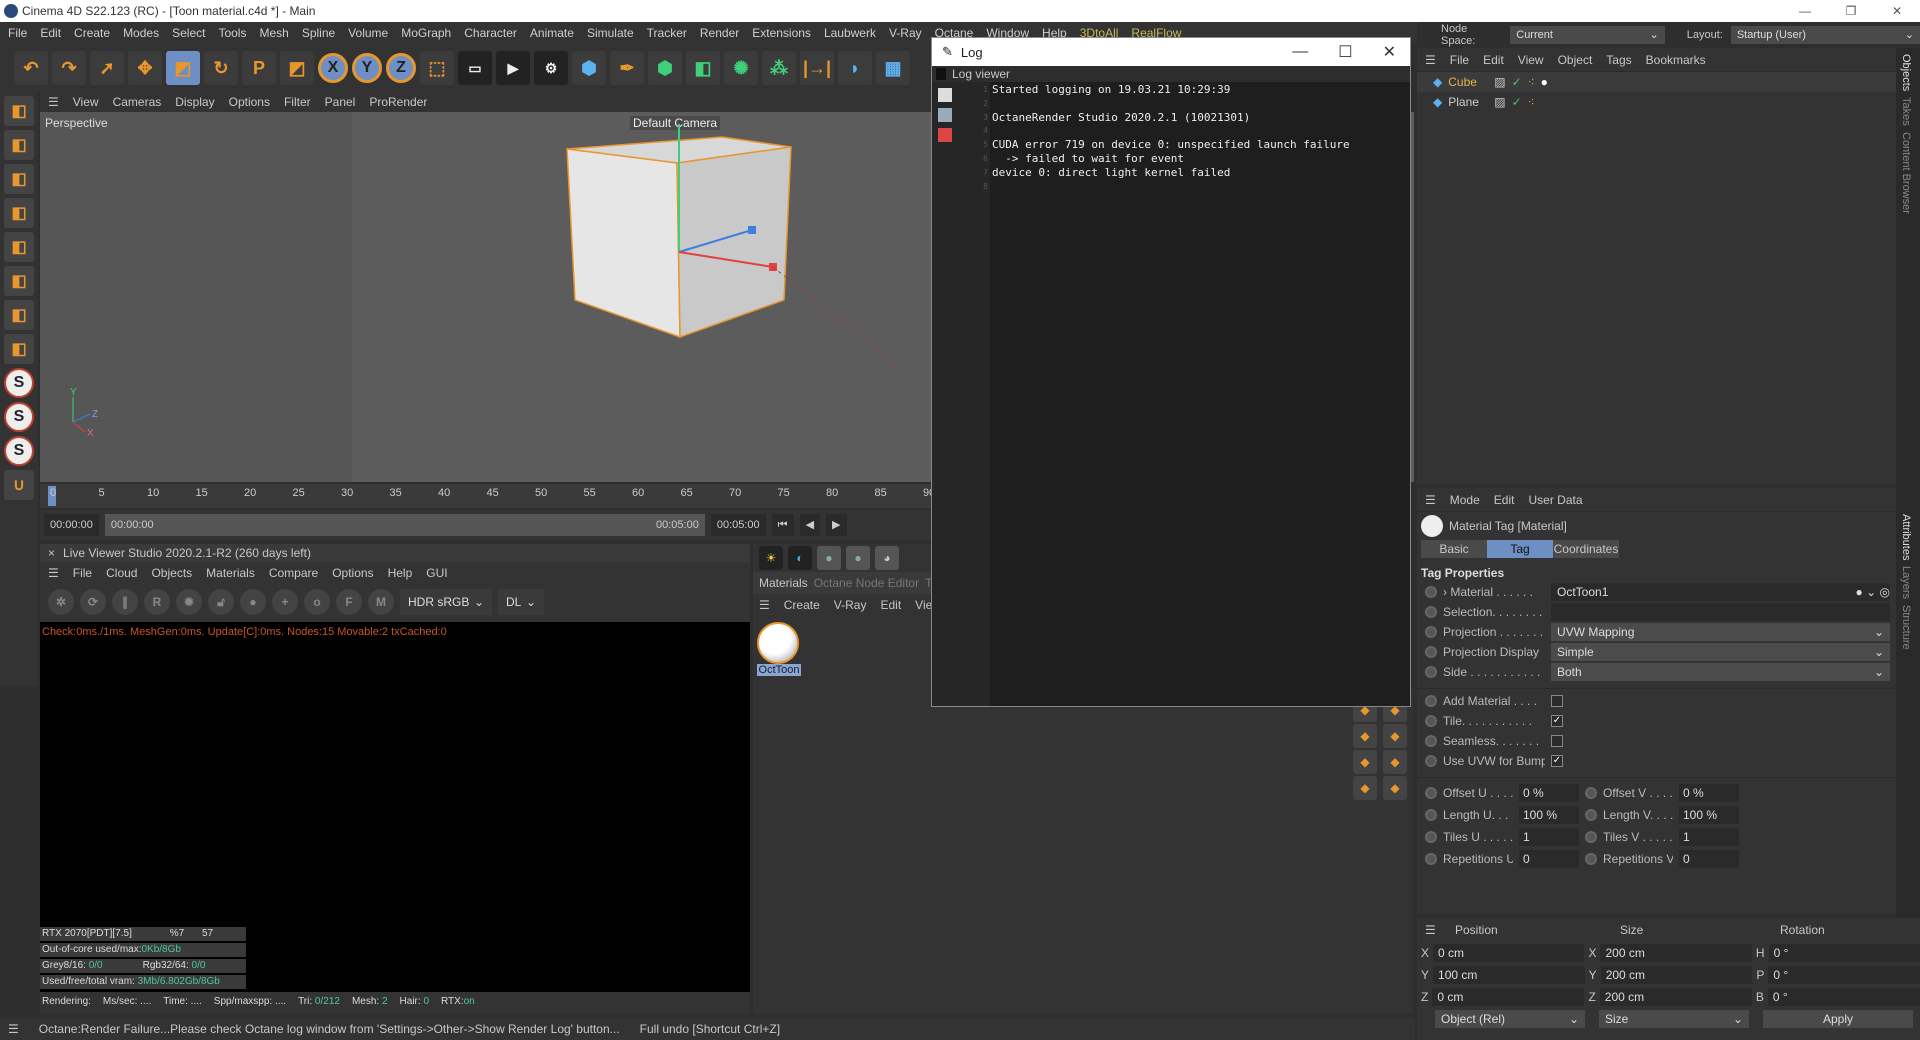 This screenshot has width=1920, height=1040. What do you see at coordinates (782, 525) in the screenshot?
I see `go-to-start-button: ⏮` at bounding box center [782, 525].